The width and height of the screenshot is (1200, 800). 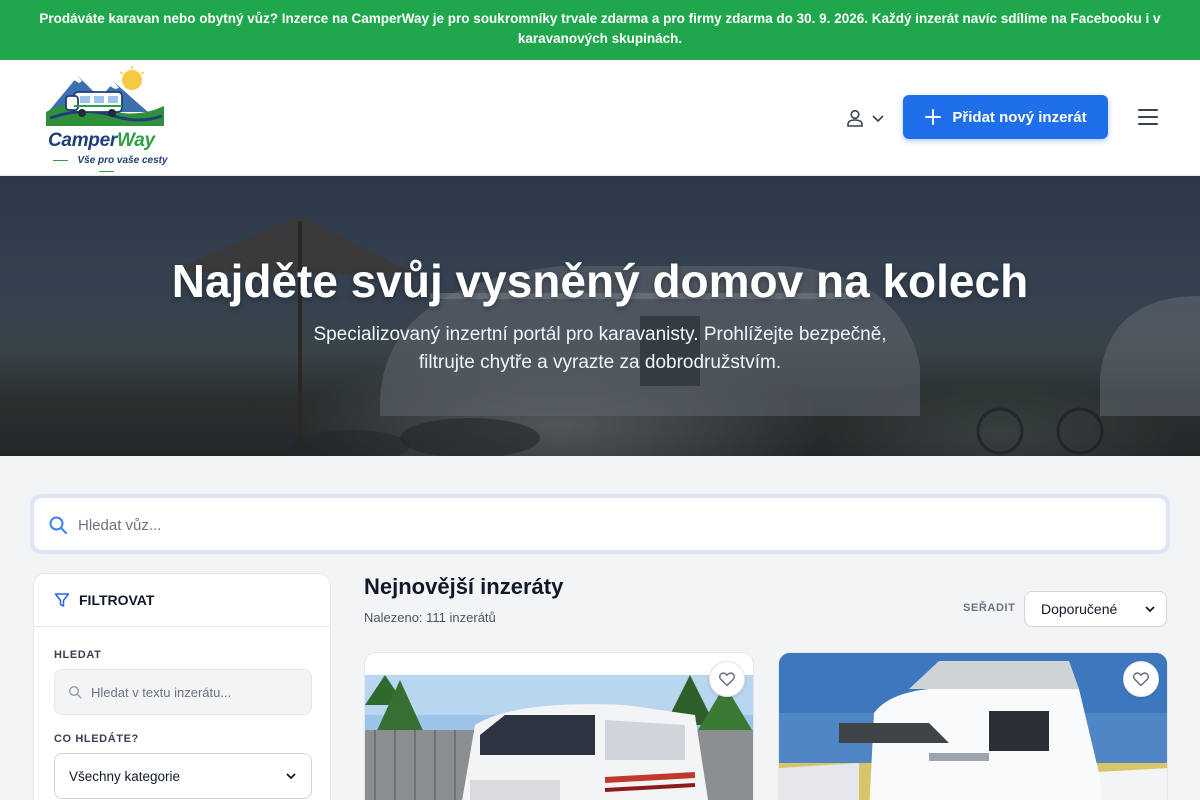 I want to click on filter-search-input, so click(x=196, y=692).